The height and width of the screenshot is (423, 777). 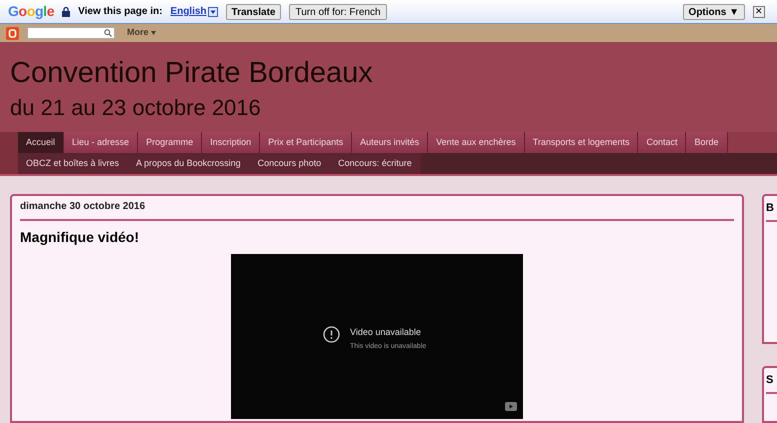 I want to click on language-link: English, so click(x=188, y=11).